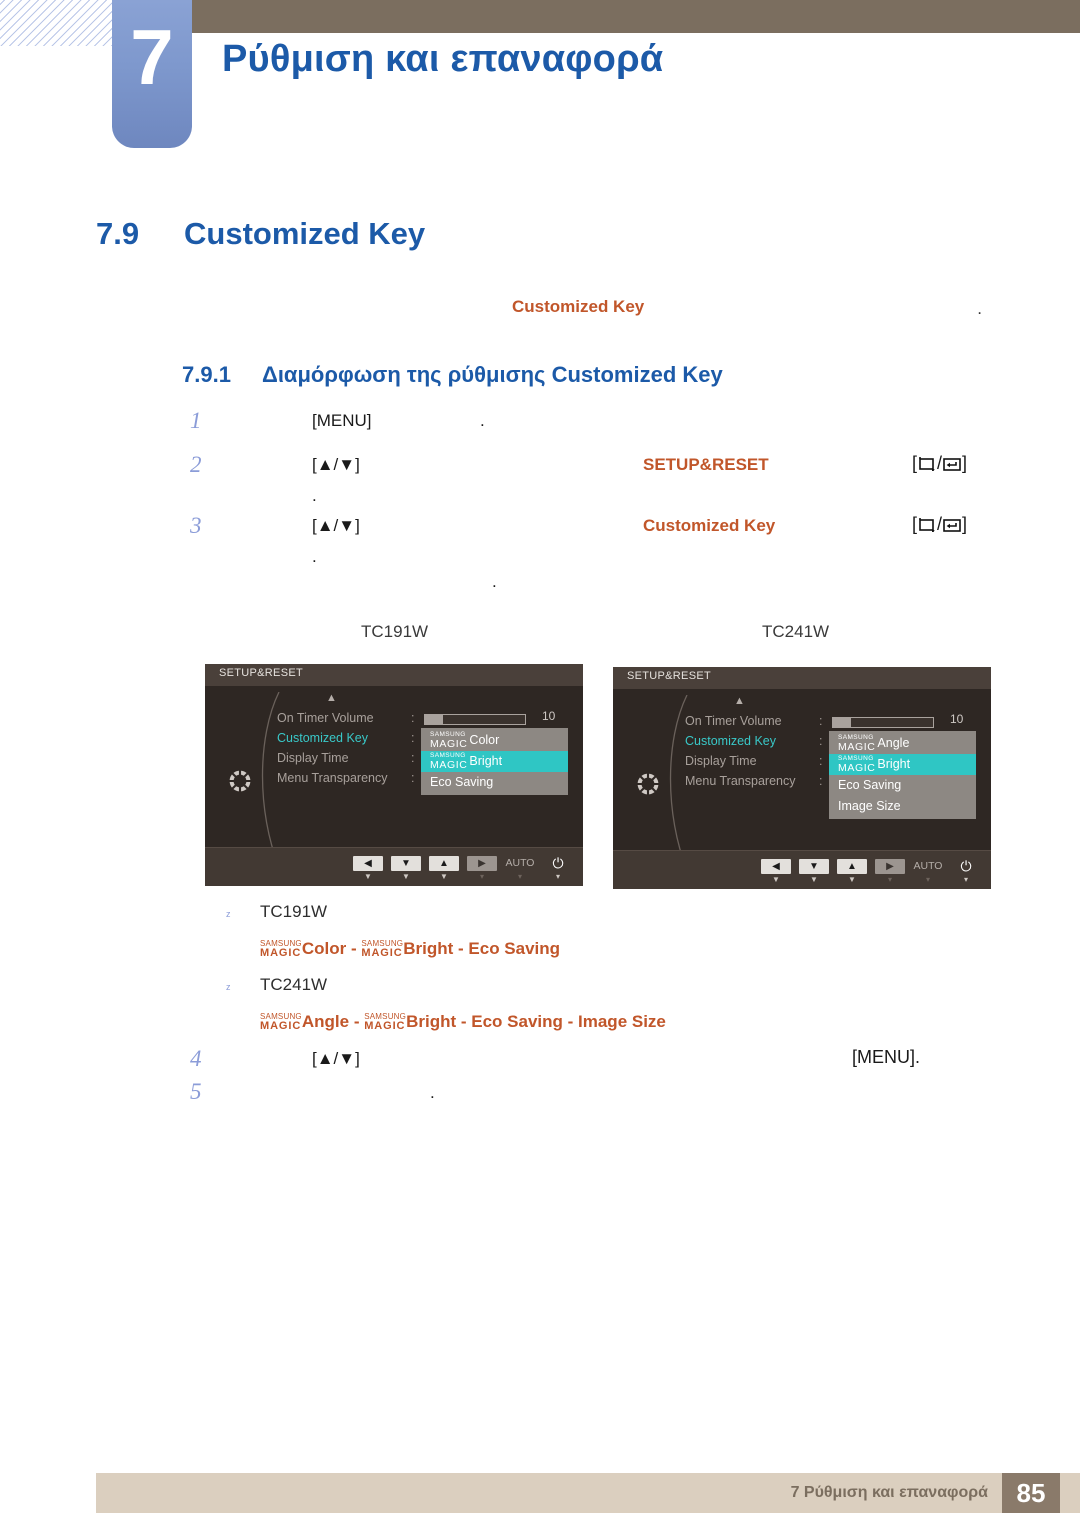 The width and height of the screenshot is (1080, 1527). I want to click on step-enter-key-glyph: [/], so click(940, 524).